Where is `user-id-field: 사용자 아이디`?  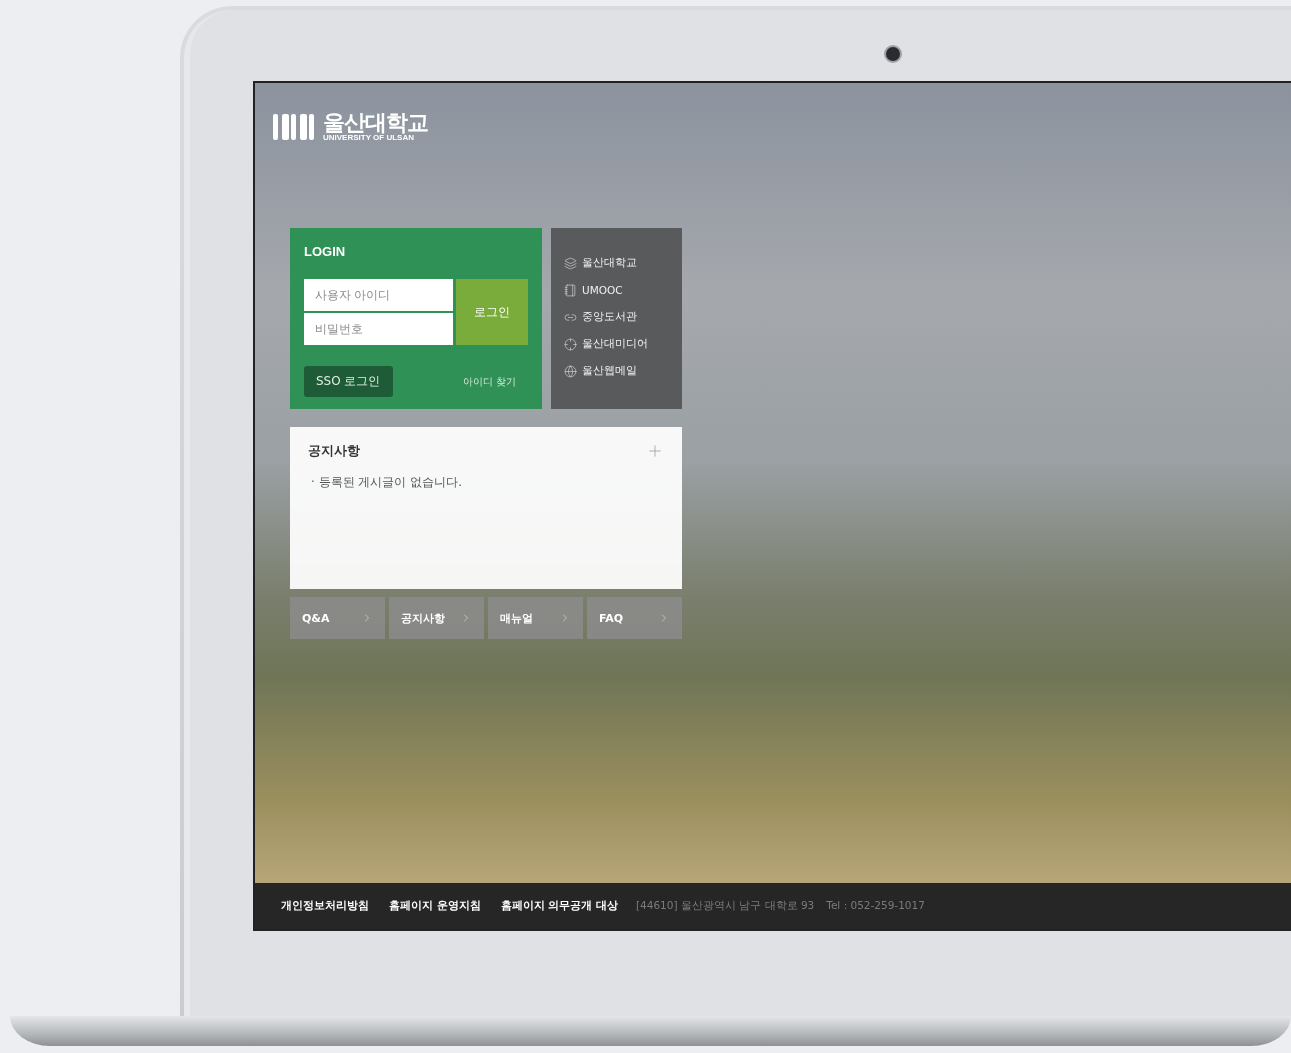 user-id-field: 사용자 아이디 is located at coordinates (378, 295).